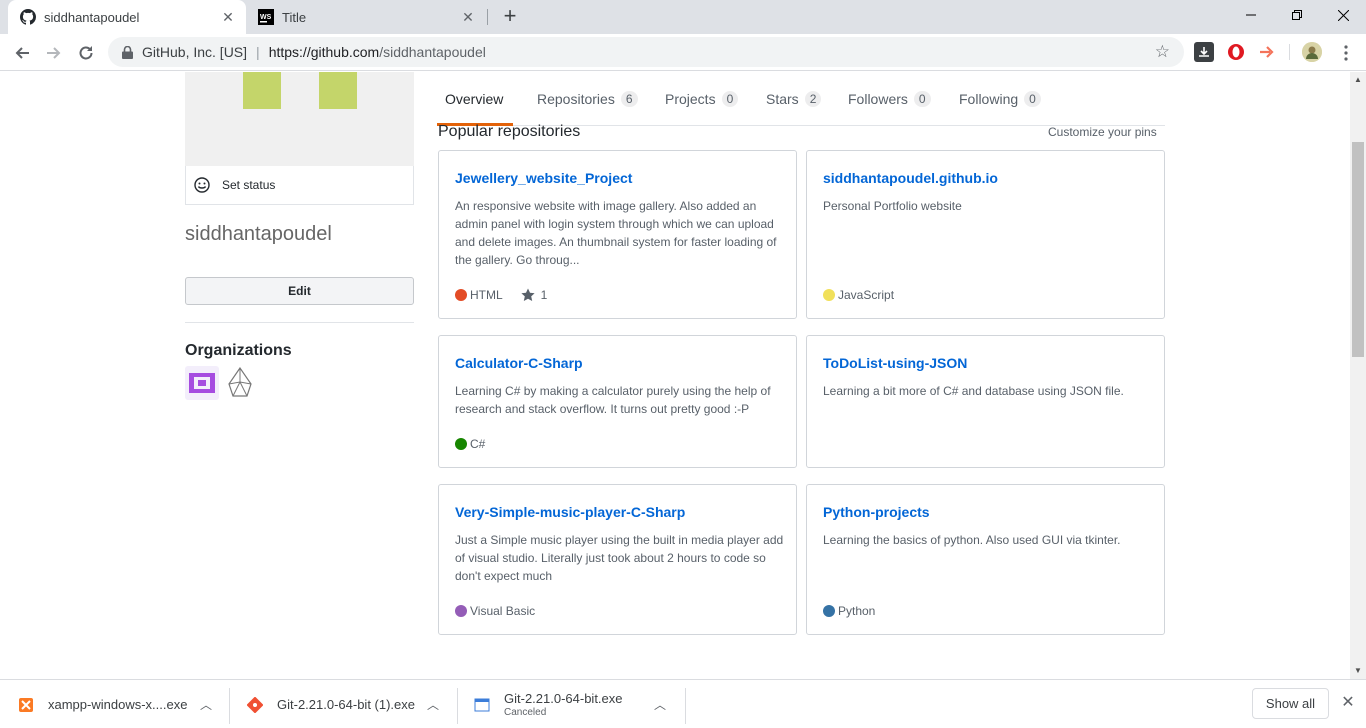 The width and height of the screenshot is (1366, 728). I want to click on repo-language: Python, so click(857, 611).